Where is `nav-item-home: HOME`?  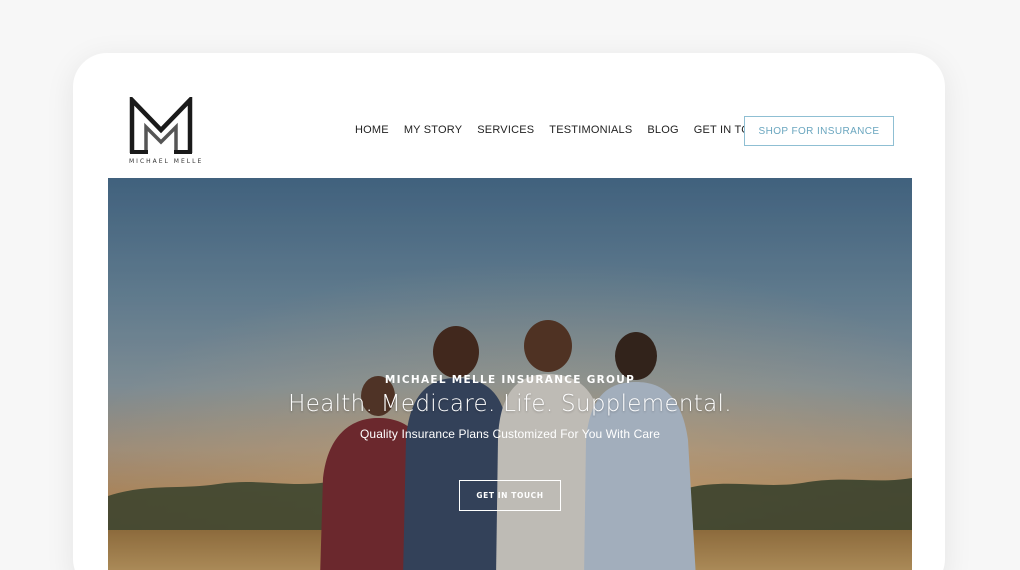 nav-item-home: HOME is located at coordinates (372, 130).